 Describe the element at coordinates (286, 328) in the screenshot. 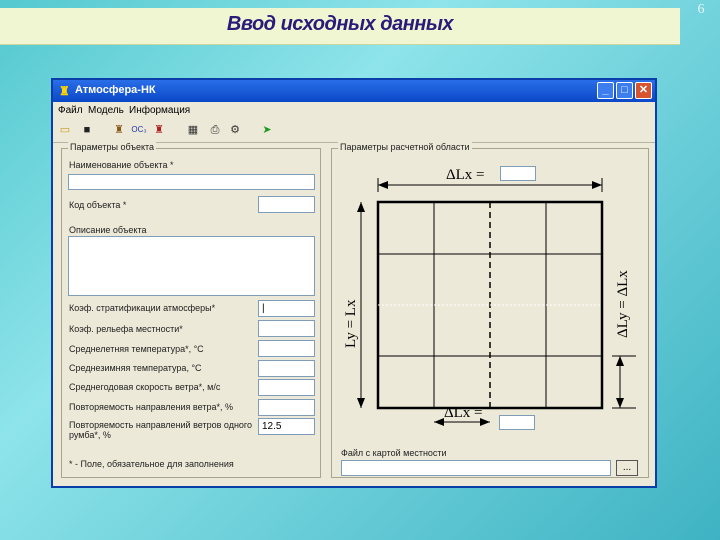

I see `relief-field` at that location.